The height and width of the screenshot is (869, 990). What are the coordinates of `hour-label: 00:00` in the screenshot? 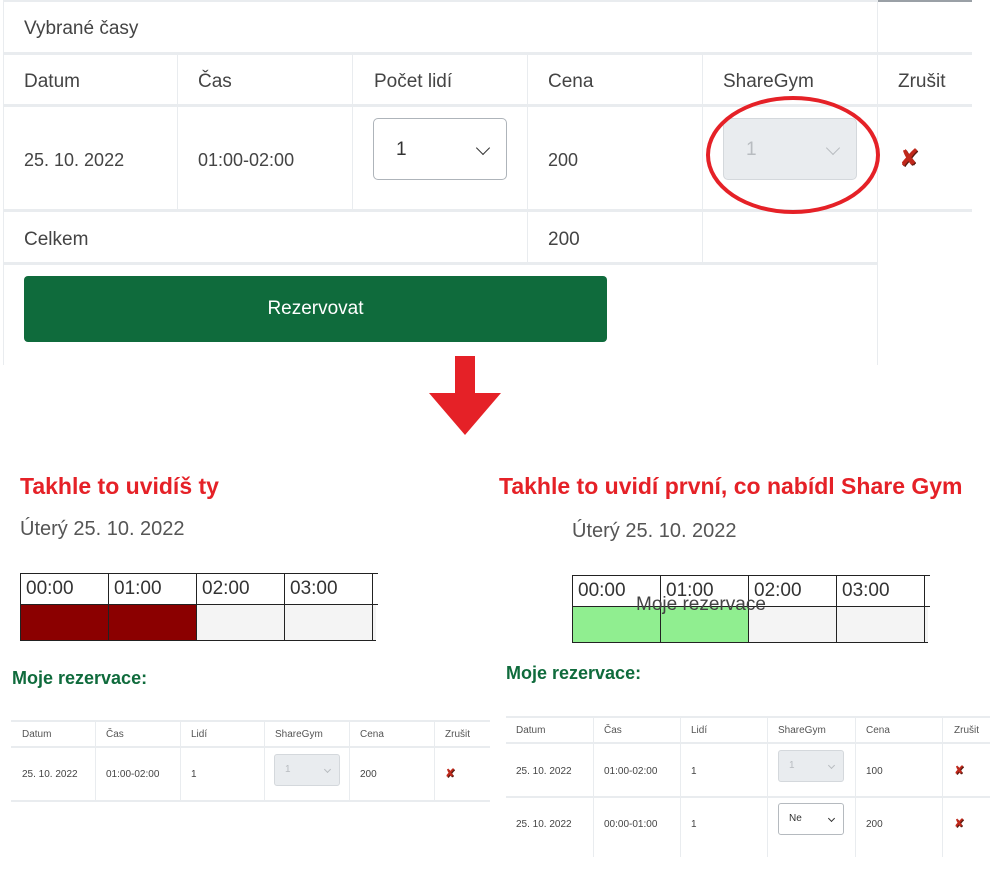 It's located at (64, 589).